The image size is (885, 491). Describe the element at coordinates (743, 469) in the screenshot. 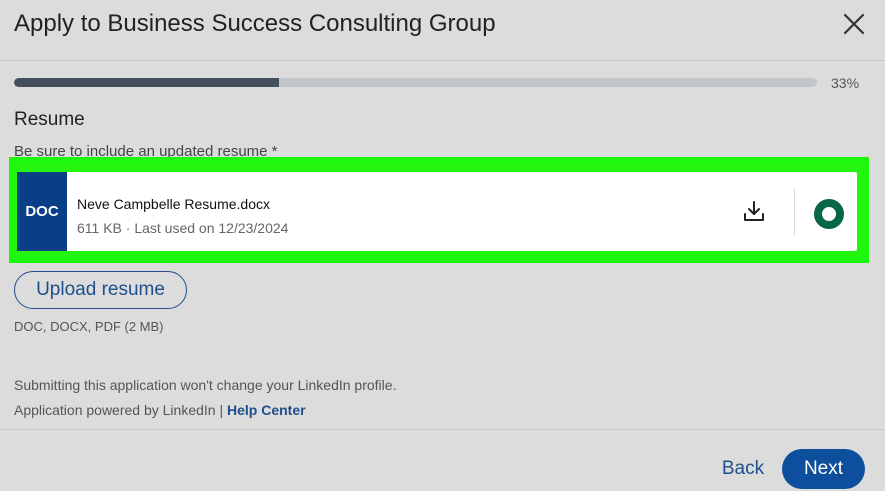

I see `back-button: Back` at that location.